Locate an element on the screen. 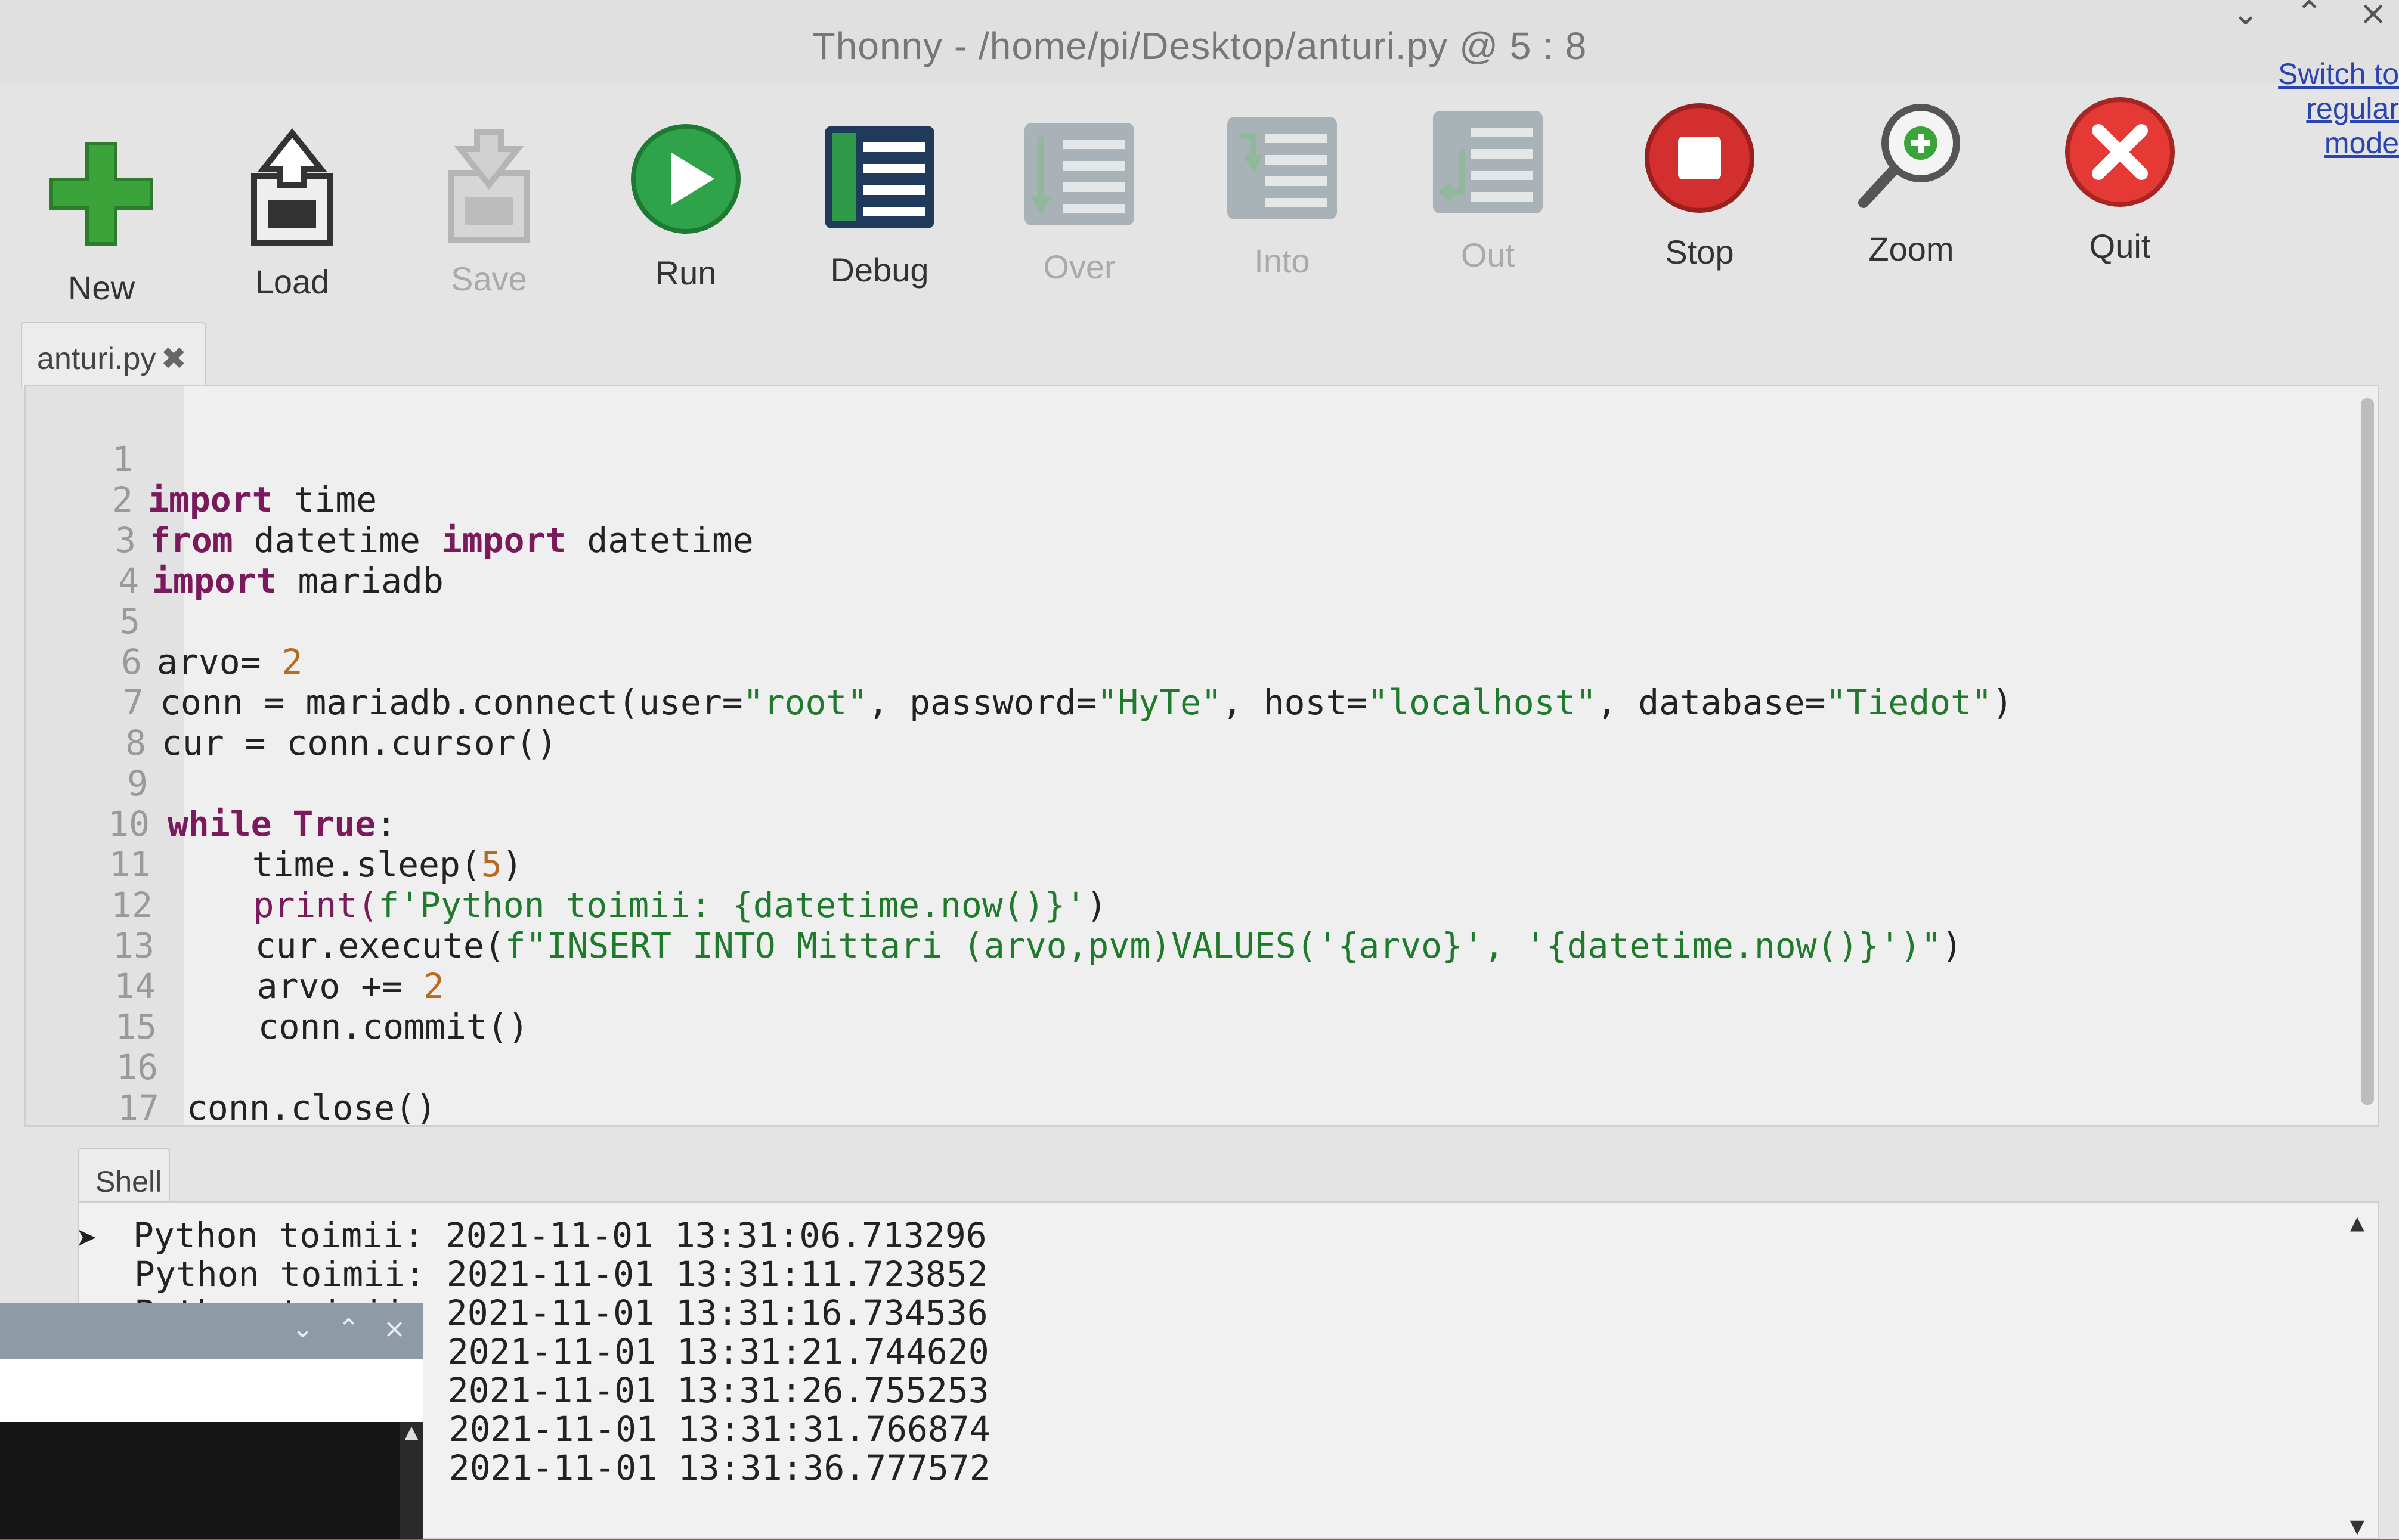 This screenshot has width=2399, height=1540. string-literal: "root" is located at coordinates (805, 703).